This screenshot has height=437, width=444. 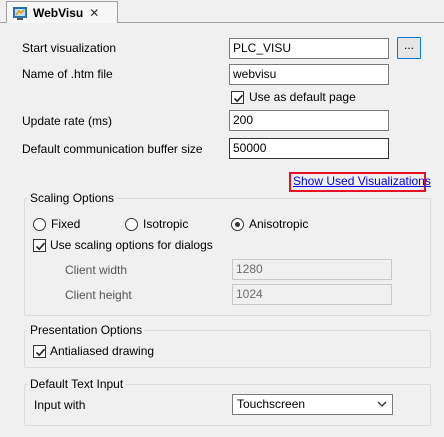 I want to click on htm-file-field: webvisu, so click(x=309, y=74).